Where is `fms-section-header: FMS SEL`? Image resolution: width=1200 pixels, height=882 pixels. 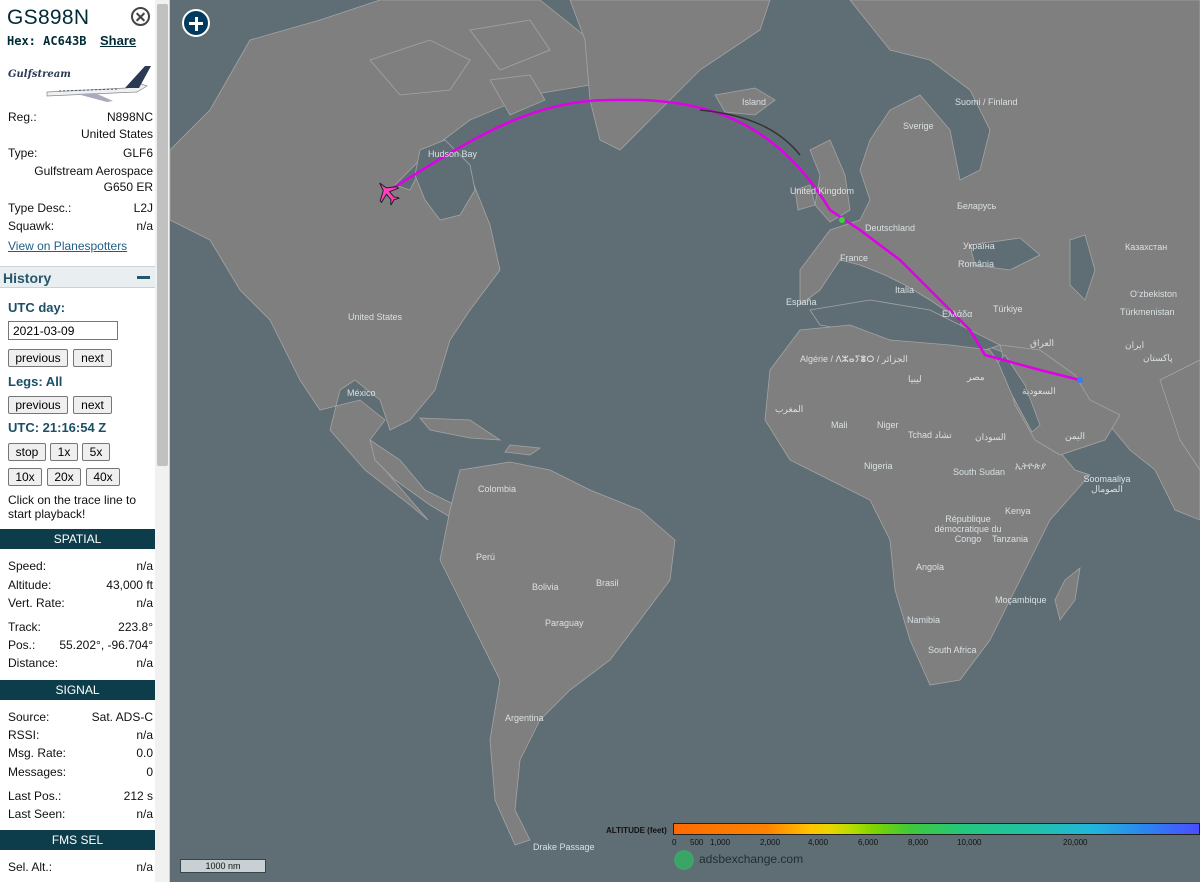 fms-section-header: FMS SEL is located at coordinates (77, 840).